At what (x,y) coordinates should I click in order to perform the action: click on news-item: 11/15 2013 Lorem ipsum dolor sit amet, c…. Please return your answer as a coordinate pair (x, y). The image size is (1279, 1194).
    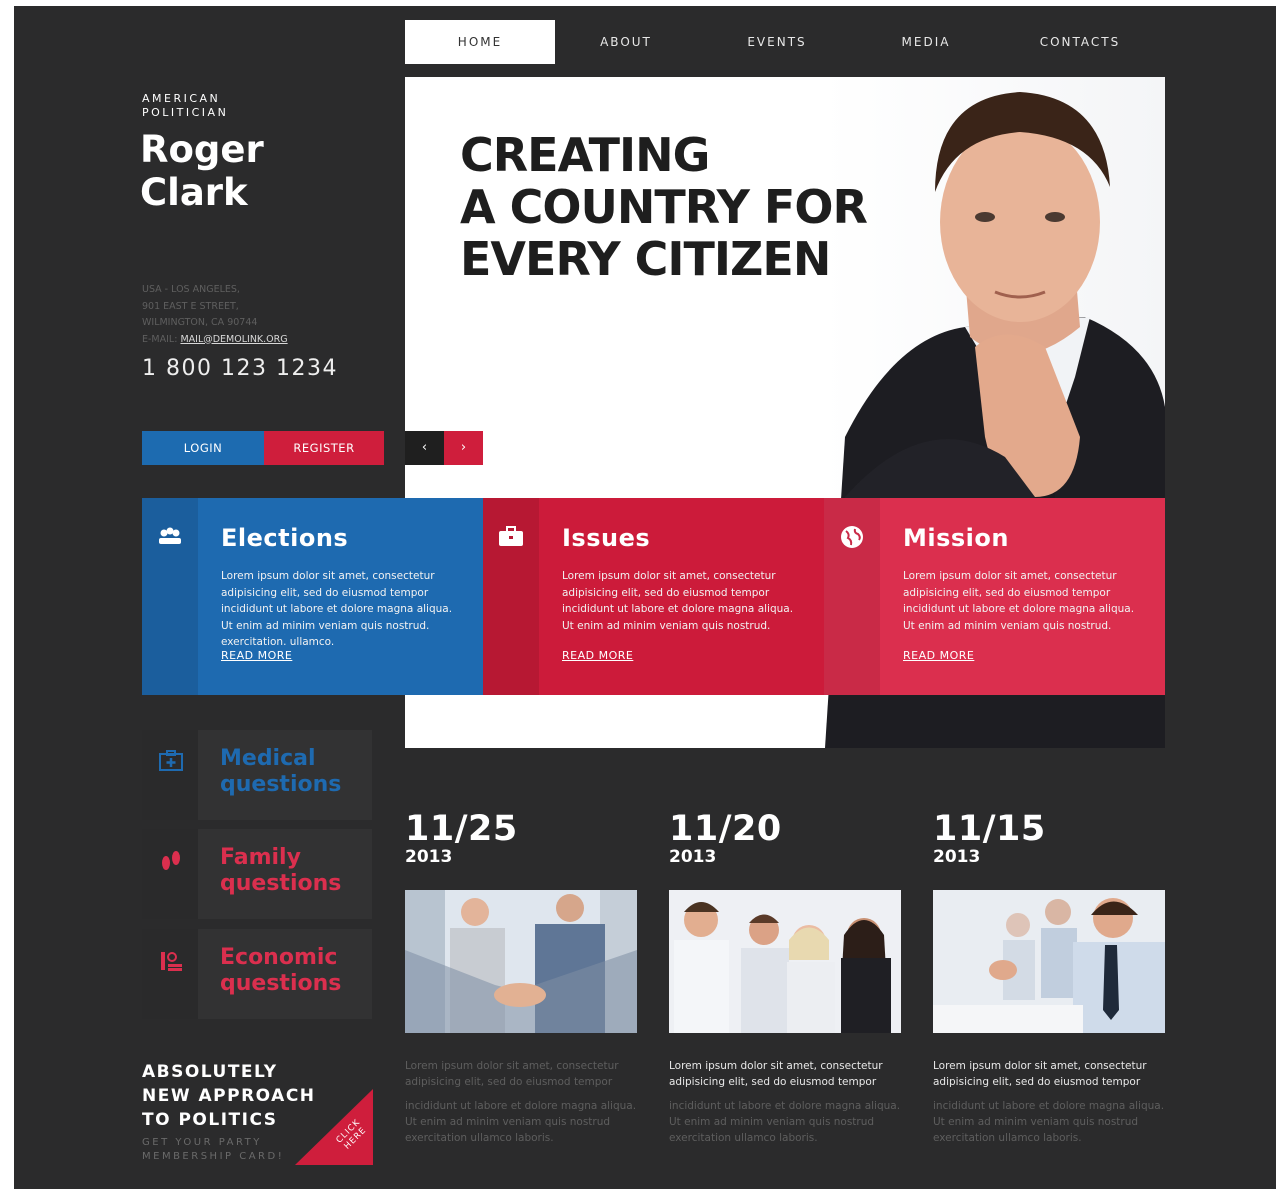
    Looking at the image, I should click on (1049, 976).